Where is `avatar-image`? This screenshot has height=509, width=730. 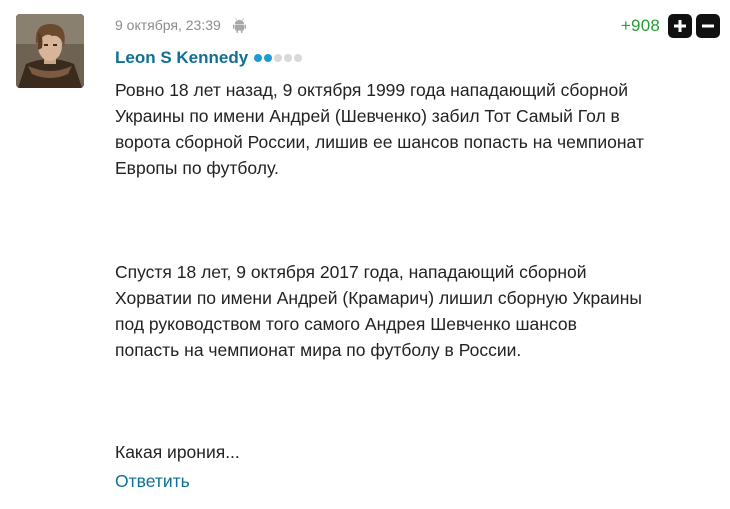 avatar-image is located at coordinates (50, 51).